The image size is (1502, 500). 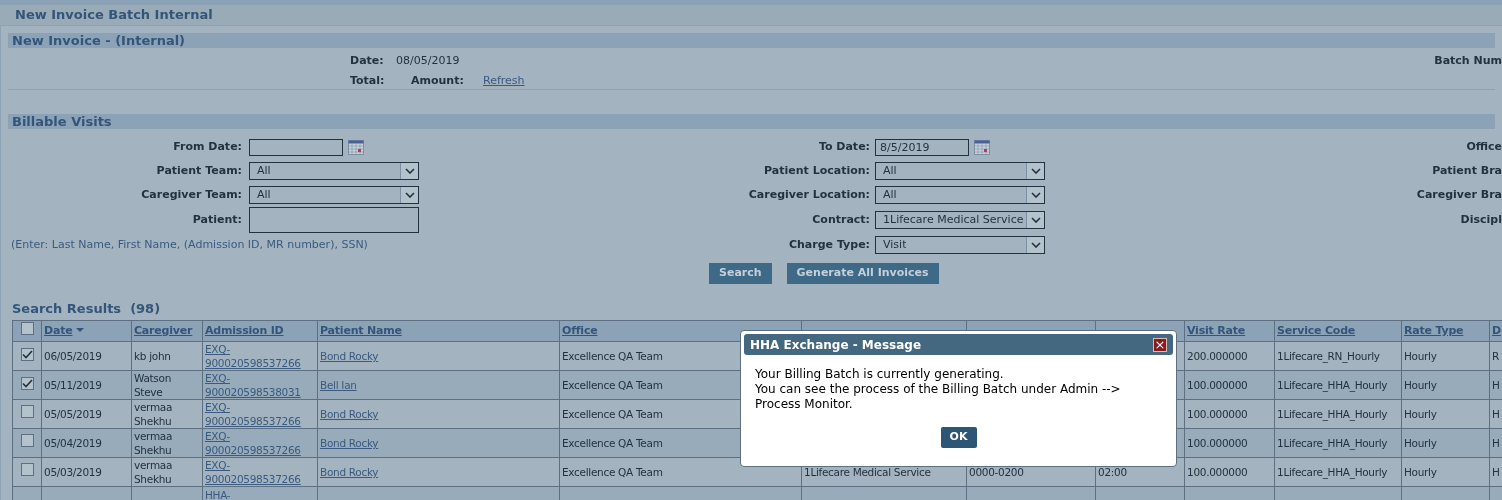 What do you see at coordinates (751, 121) in the screenshot?
I see `section-header: Billable Visits` at bounding box center [751, 121].